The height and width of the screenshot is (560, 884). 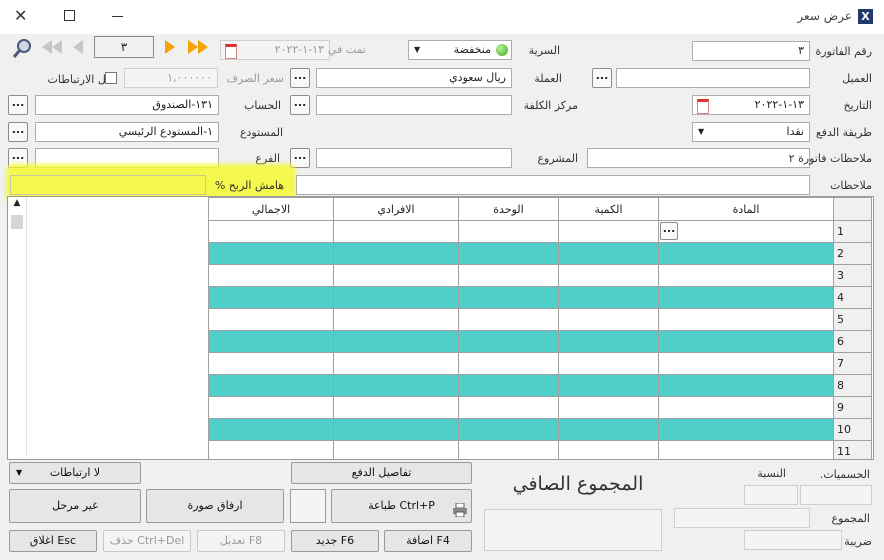 What do you see at coordinates (742, 518) in the screenshot?
I see `total-field` at bounding box center [742, 518].